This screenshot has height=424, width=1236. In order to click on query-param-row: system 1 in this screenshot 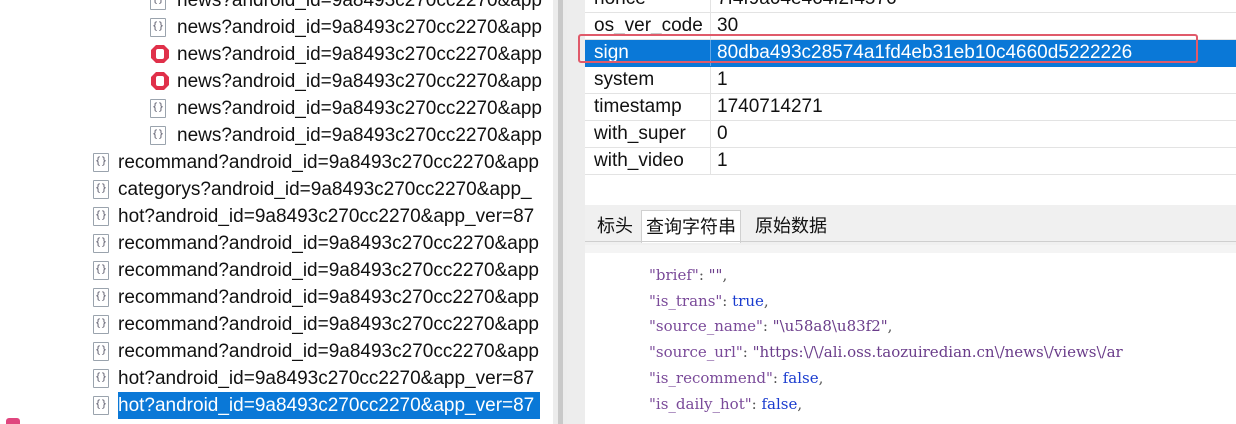, I will do `click(910, 80)`.